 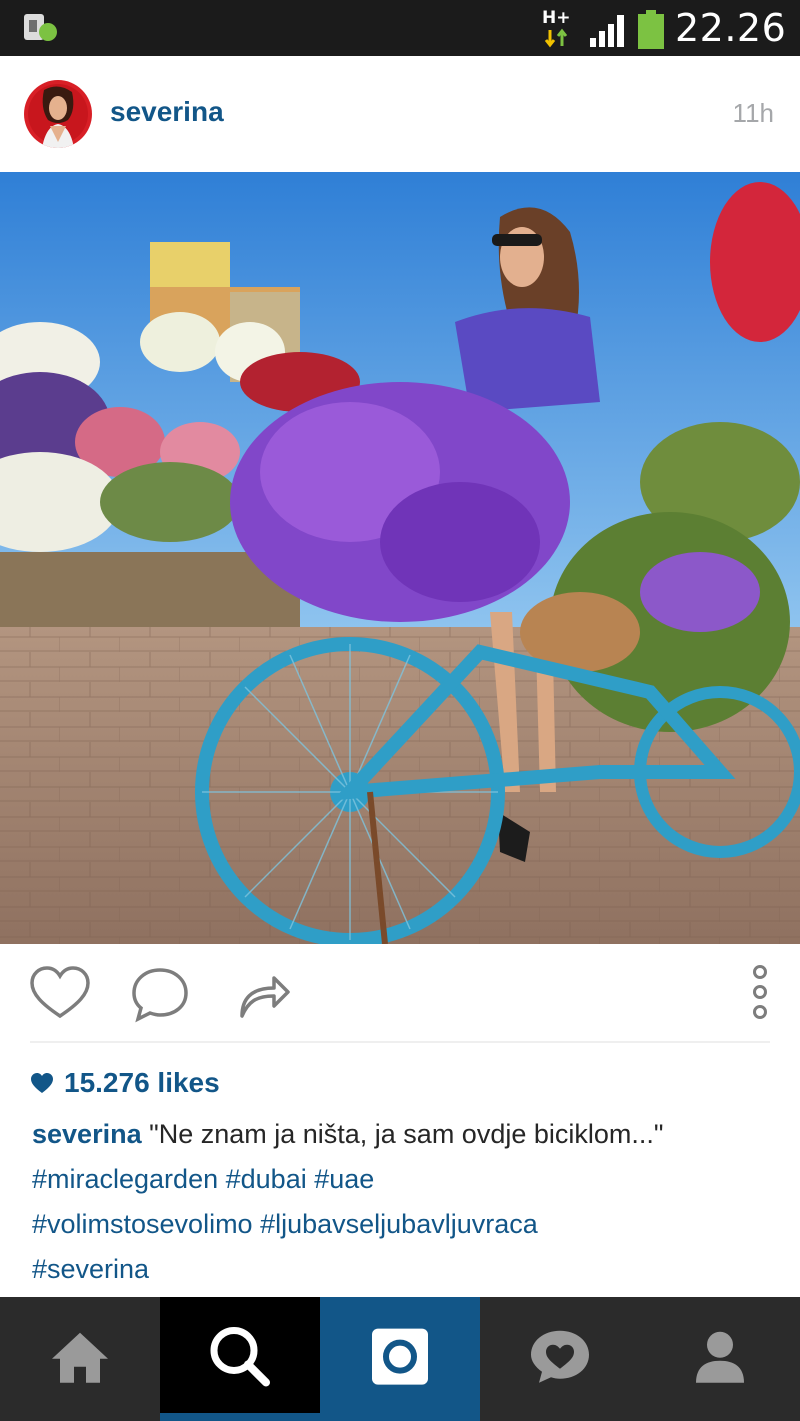 I want to click on battery-icon, so click(x=651, y=30).